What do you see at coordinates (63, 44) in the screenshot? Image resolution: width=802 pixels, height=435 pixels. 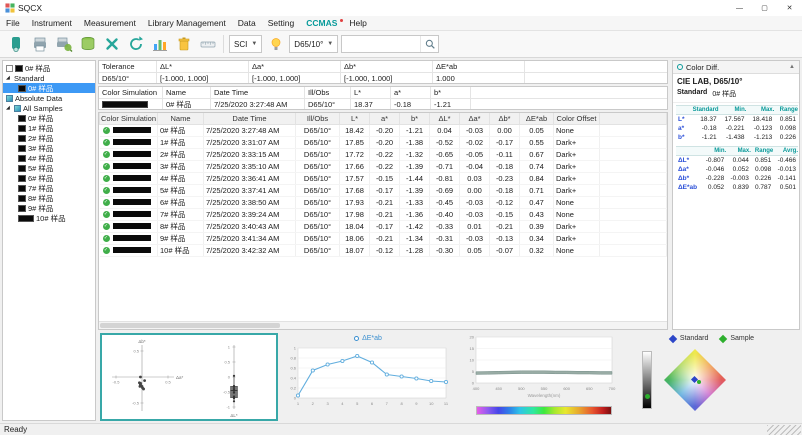 I see `print-preview-icon` at bounding box center [63, 44].